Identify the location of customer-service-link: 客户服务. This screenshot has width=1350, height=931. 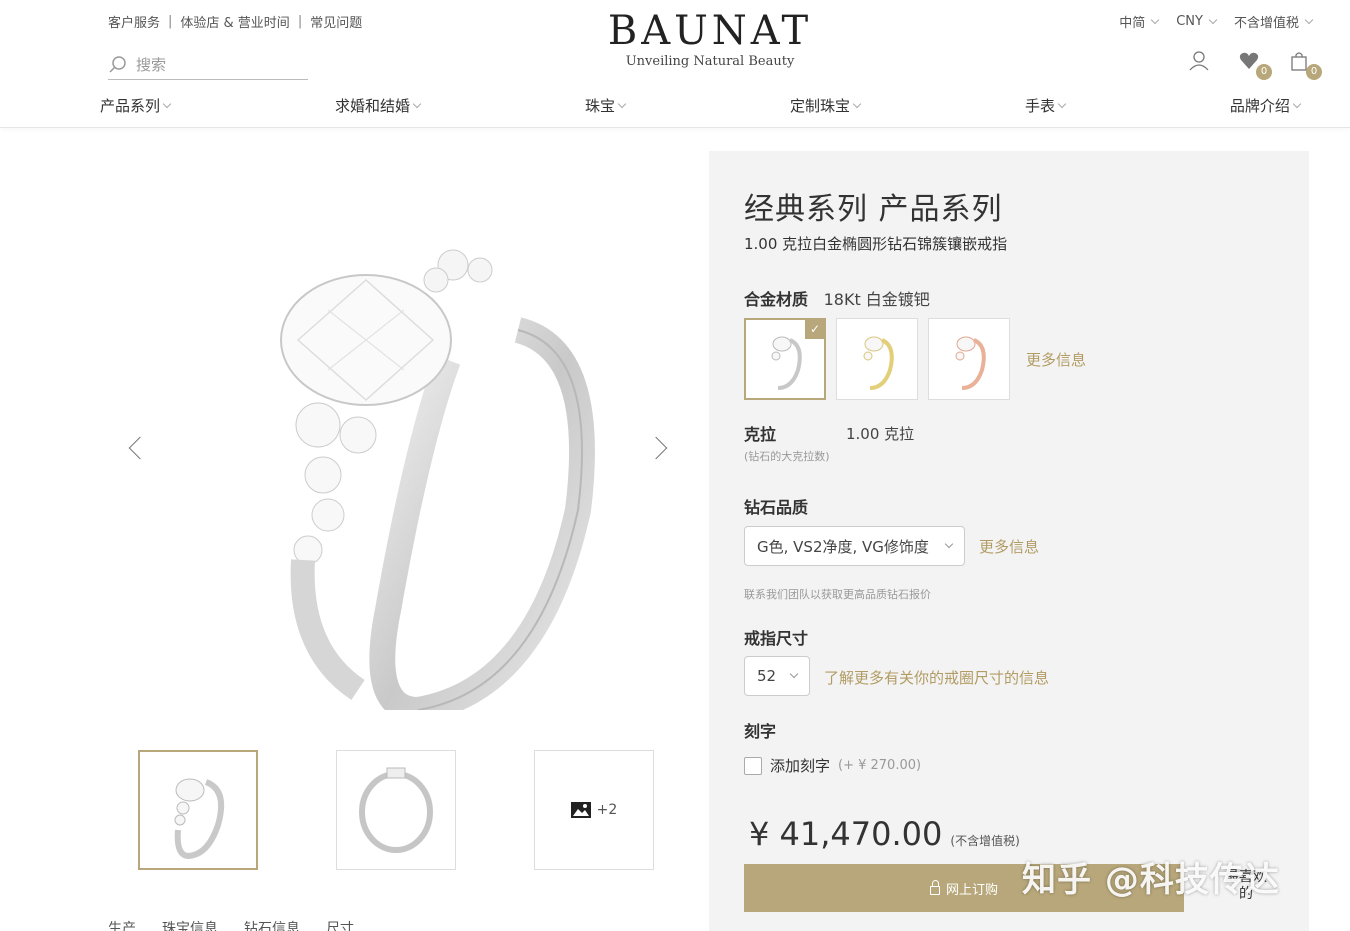
(134, 21).